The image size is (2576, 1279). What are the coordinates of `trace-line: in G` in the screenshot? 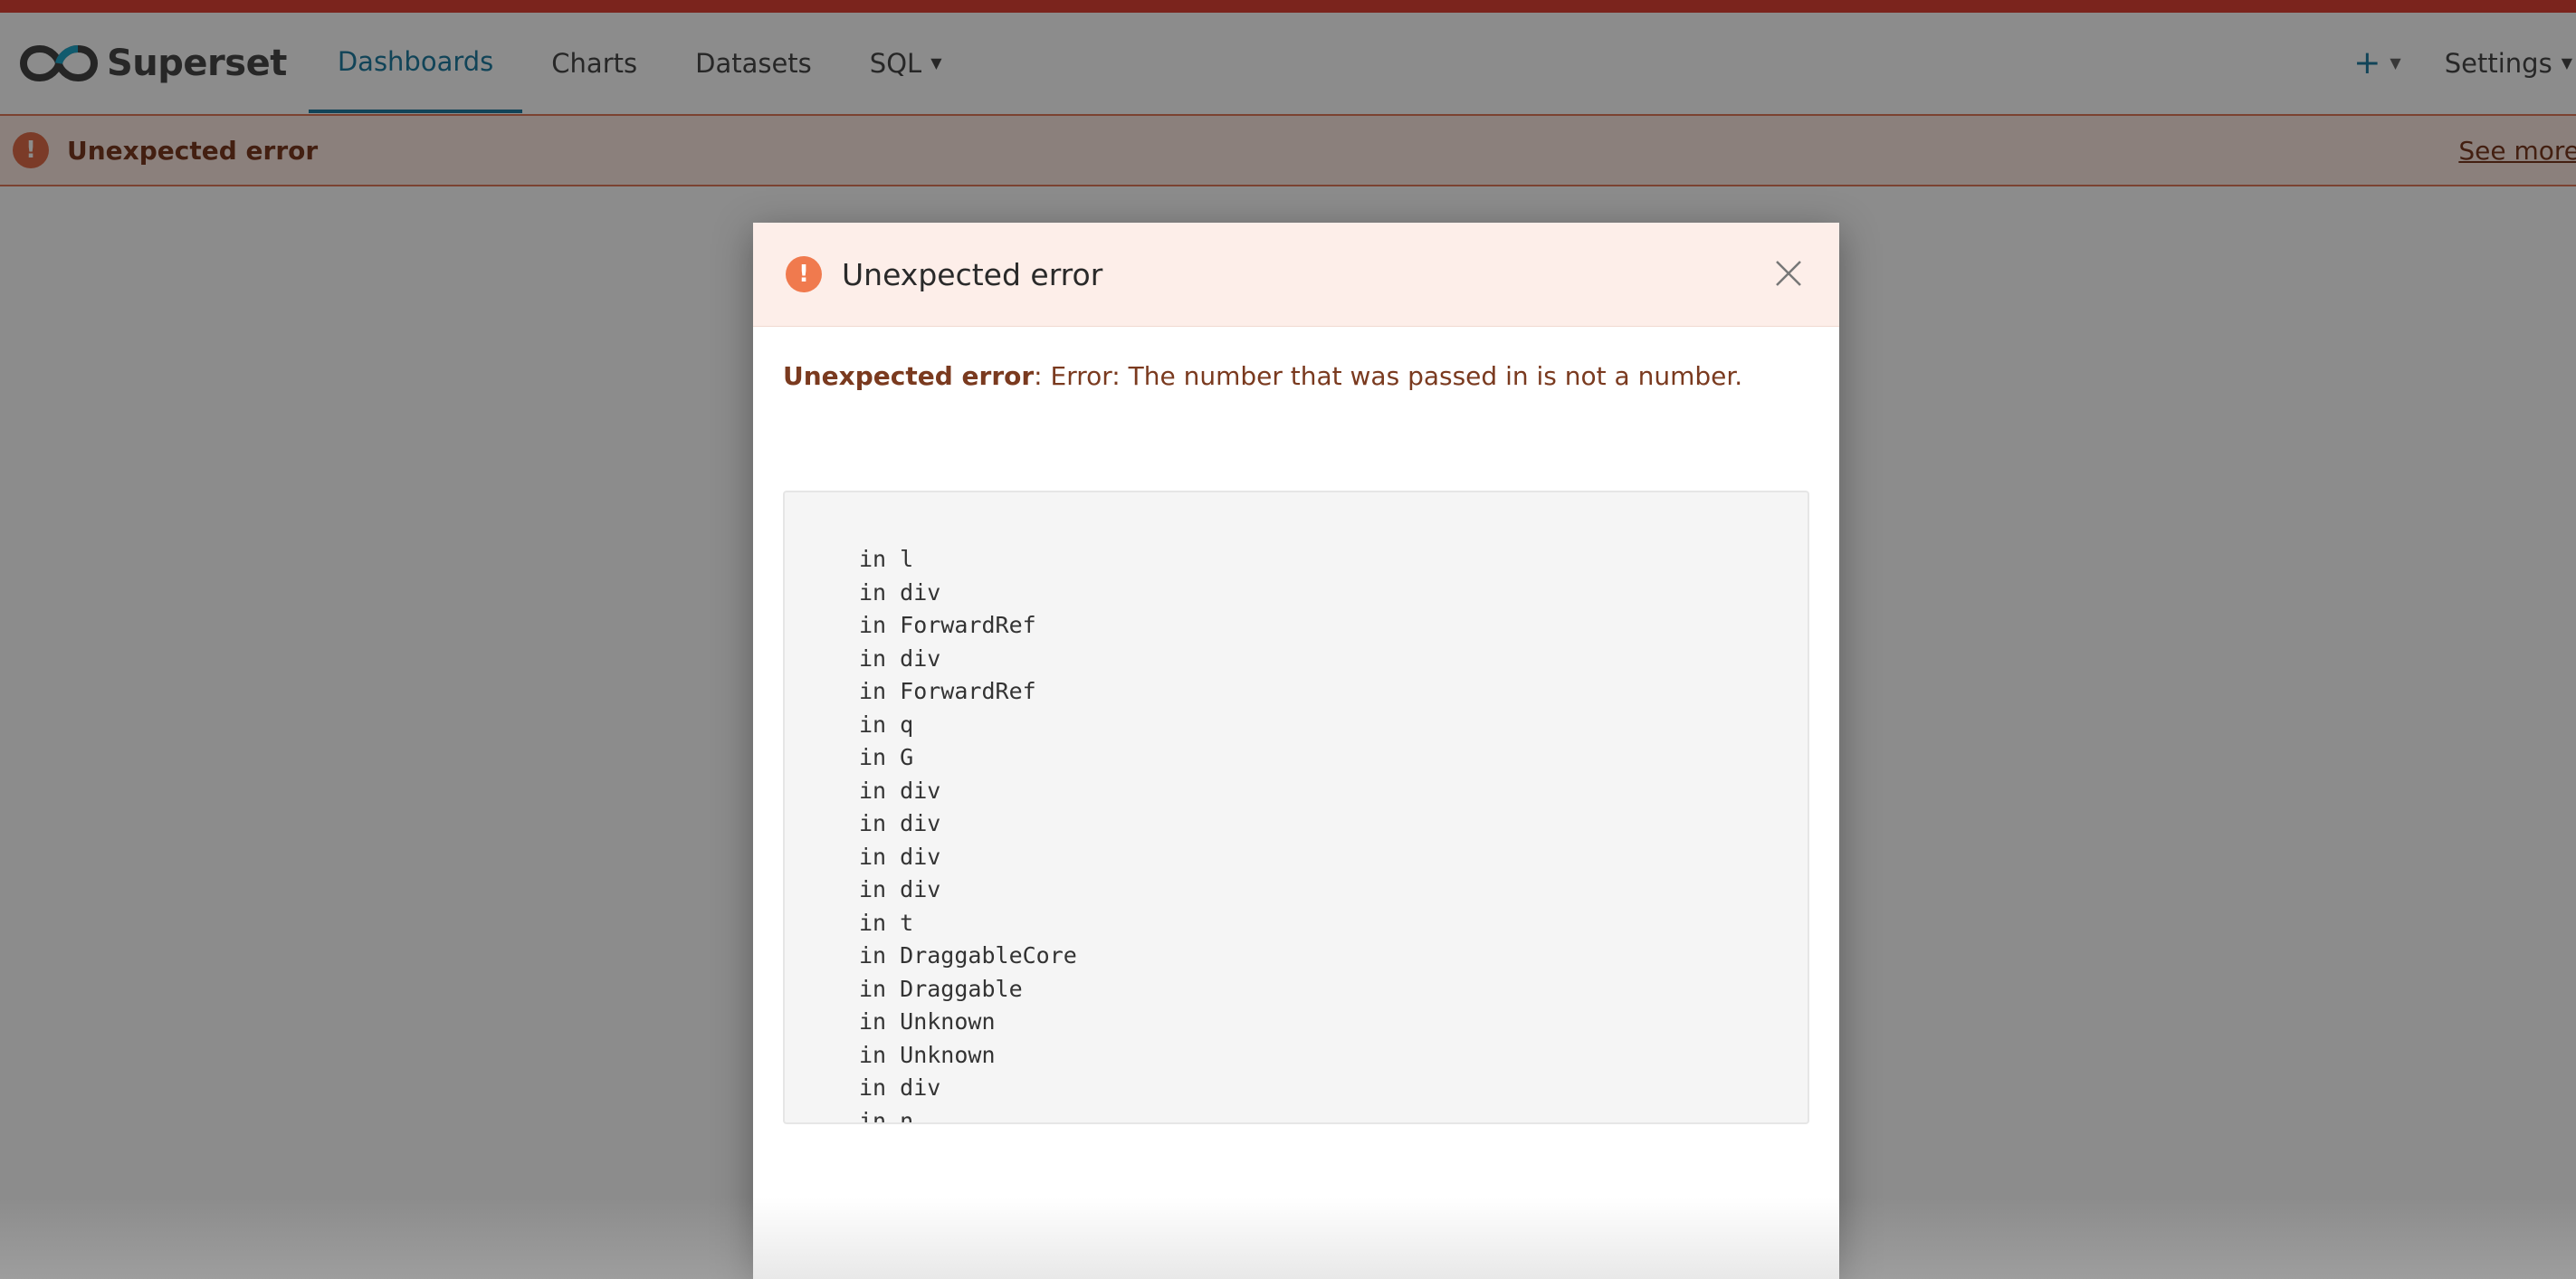 It's located at (886, 757).